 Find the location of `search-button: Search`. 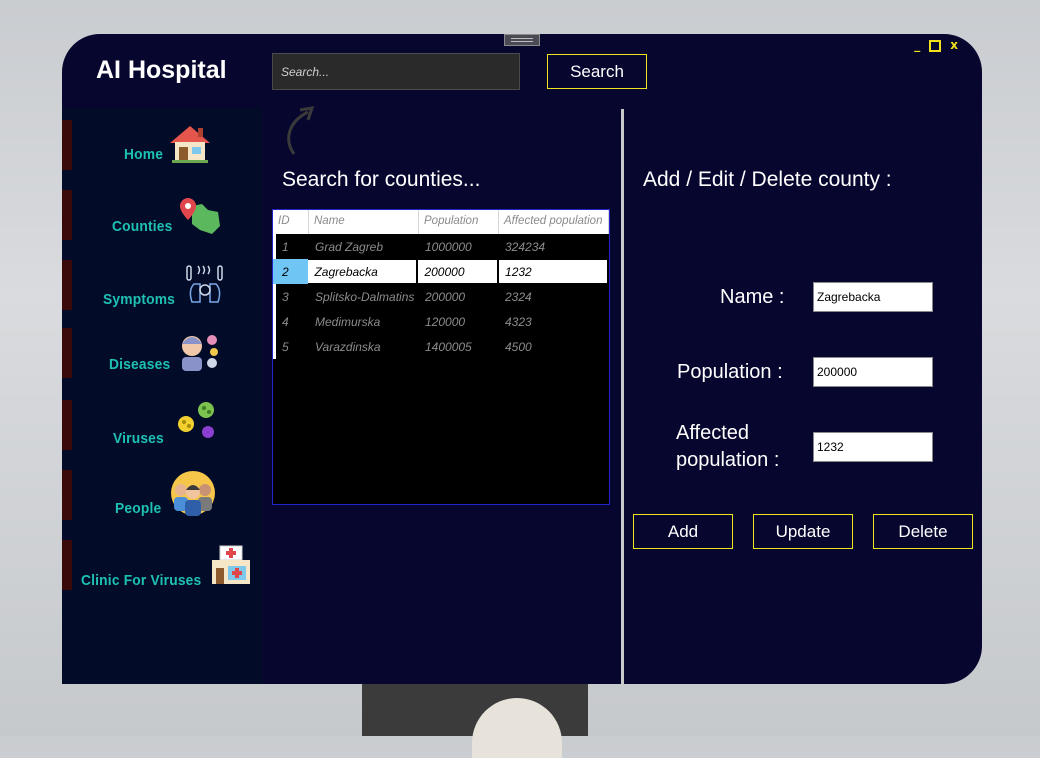

search-button: Search is located at coordinates (597, 71).